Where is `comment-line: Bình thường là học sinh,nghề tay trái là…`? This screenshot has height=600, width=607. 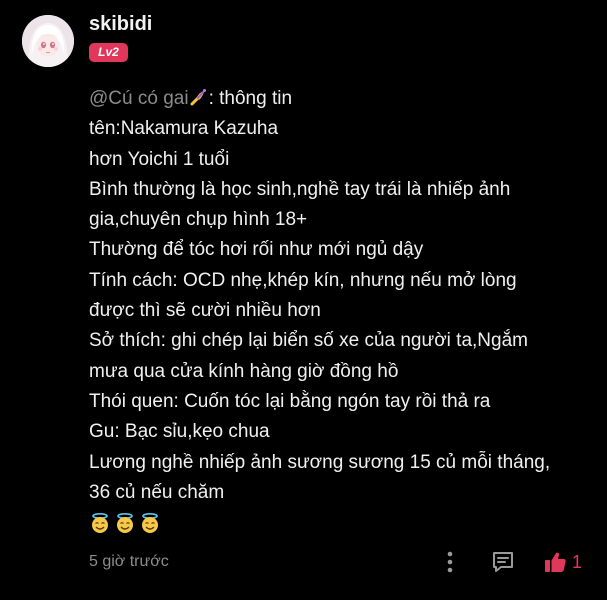 comment-line: Bình thường là học sinh,nghề tay trái là… is located at coordinates (300, 189).